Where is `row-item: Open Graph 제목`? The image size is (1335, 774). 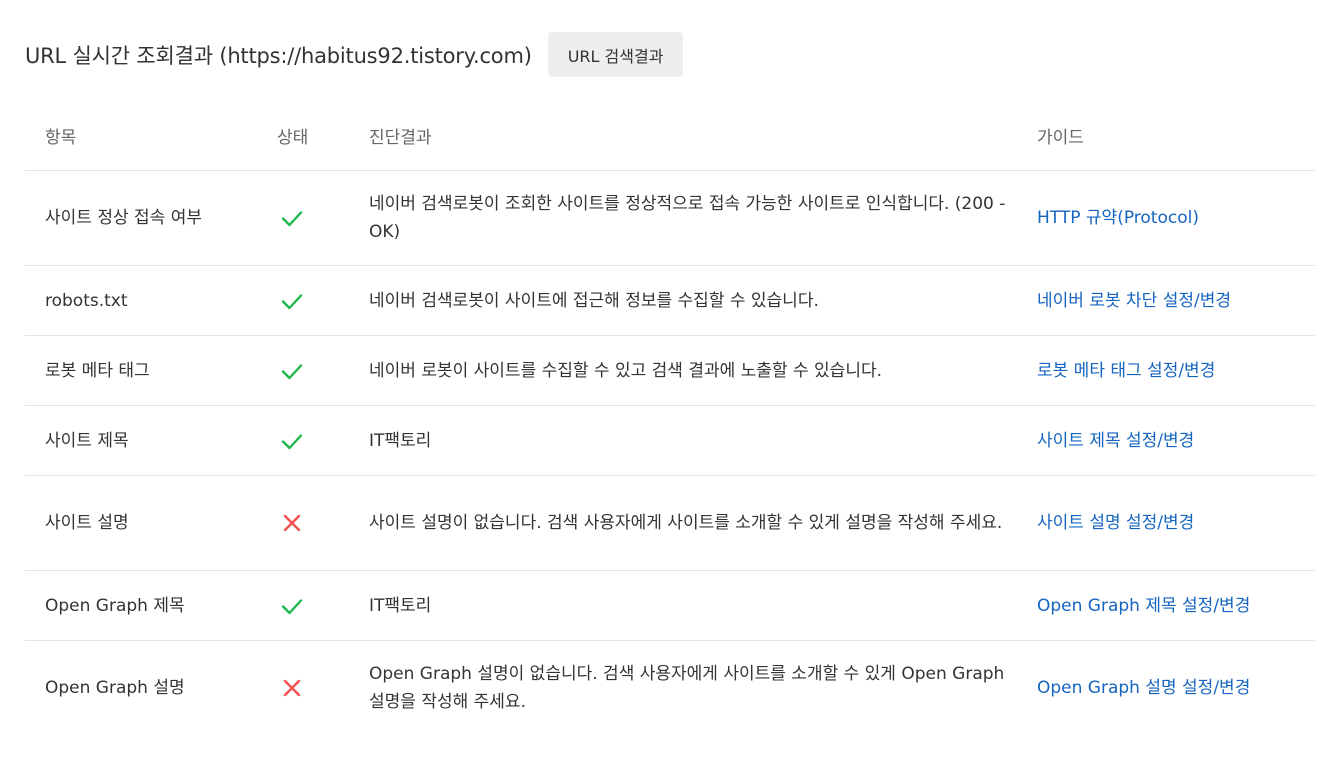
row-item: Open Graph 제목 is located at coordinates (151, 605).